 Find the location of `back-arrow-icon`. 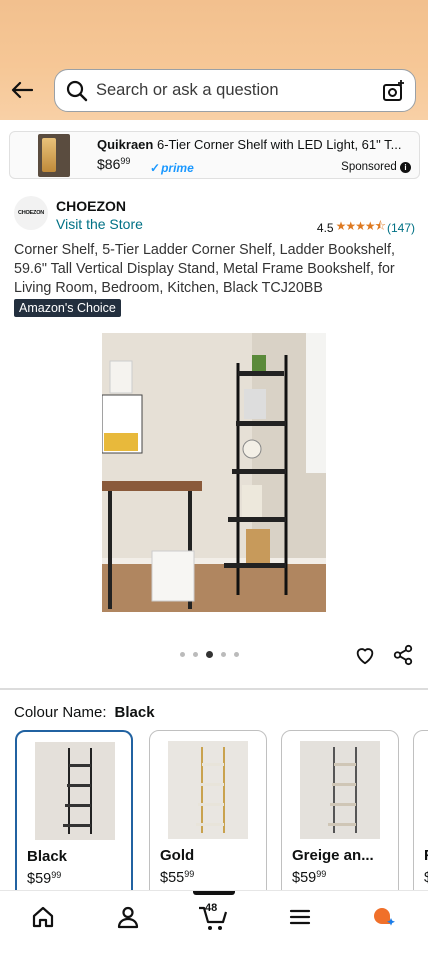

back-arrow-icon is located at coordinates (22, 90).